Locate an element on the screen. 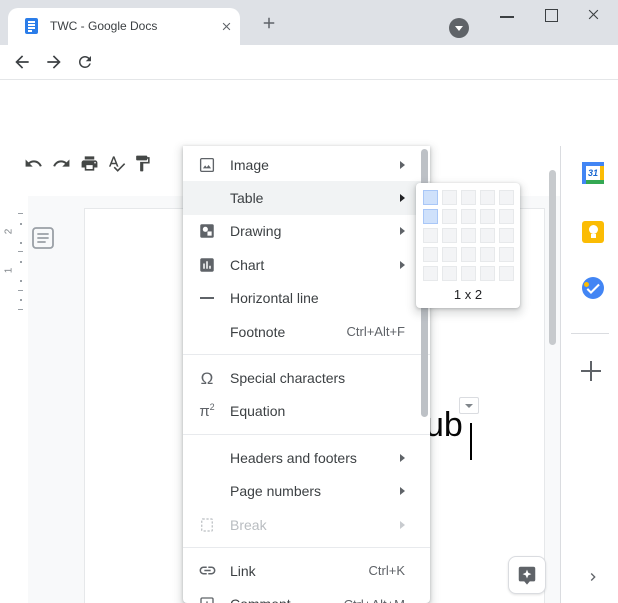  ruler-number: 2 is located at coordinates (9, 231).